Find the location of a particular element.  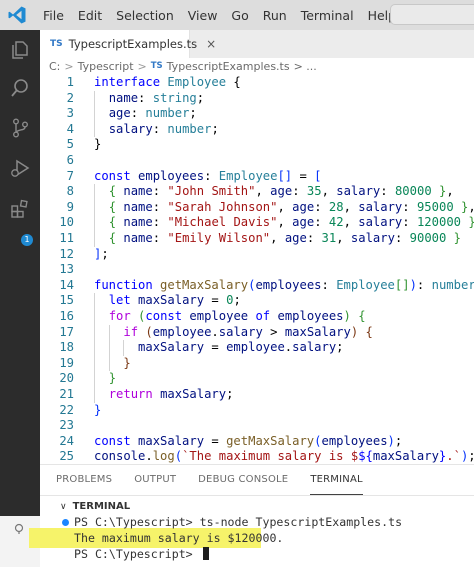

close-icon: × is located at coordinates (211, 44).